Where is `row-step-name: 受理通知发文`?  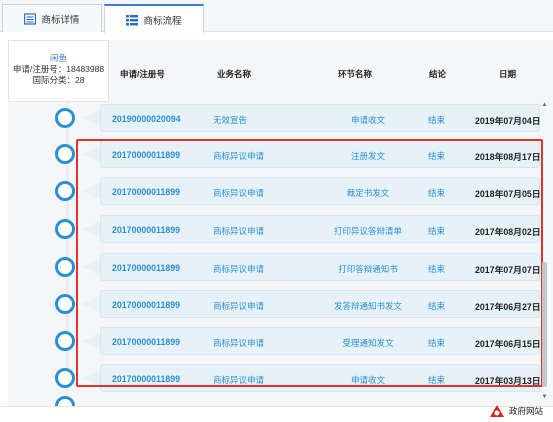
row-step-name: 受理通知发文 is located at coordinates (368, 343).